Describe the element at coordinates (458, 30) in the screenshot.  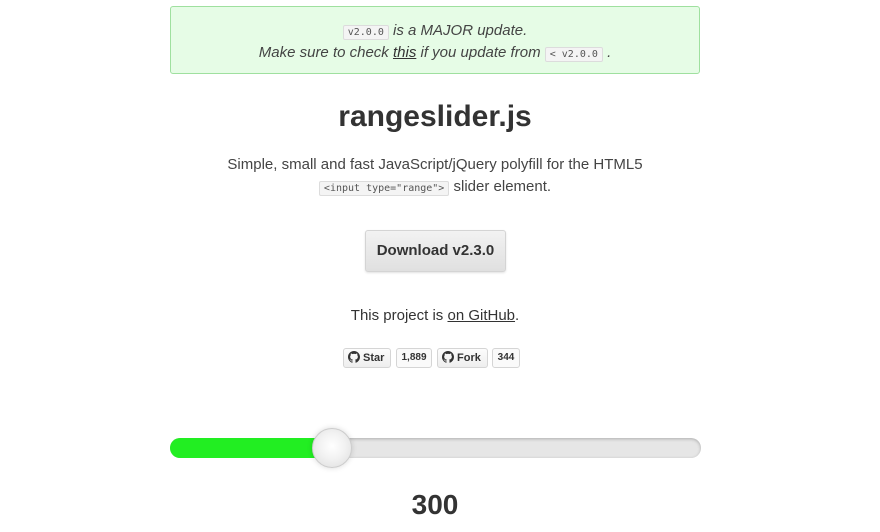
I see `notice-line-1-text: is a MAJOR update.` at that location.